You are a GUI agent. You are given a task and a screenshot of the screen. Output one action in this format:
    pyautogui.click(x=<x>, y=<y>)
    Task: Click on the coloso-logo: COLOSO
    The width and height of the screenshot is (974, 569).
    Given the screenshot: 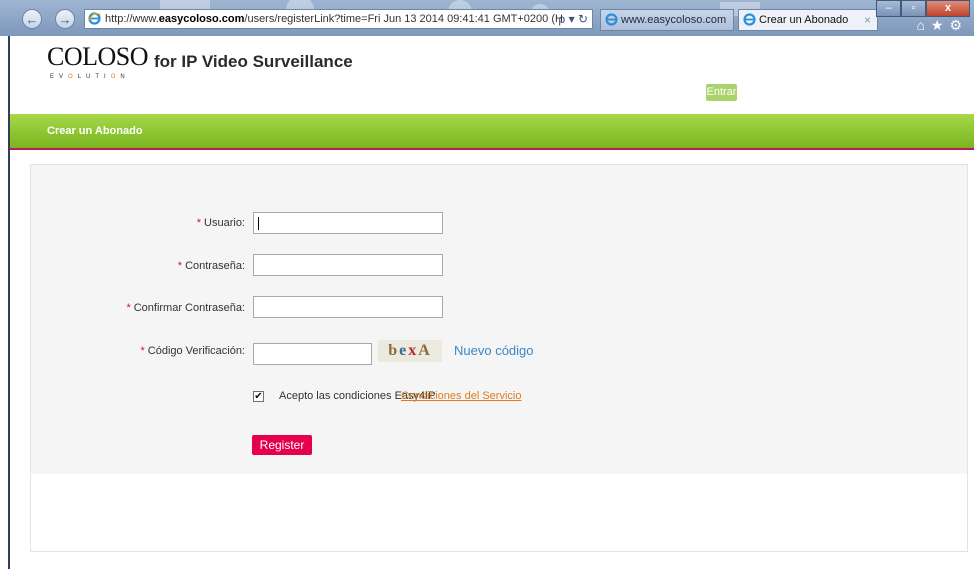 What is the action you would take?
    pyautogui.click(x=98, y=56)
    